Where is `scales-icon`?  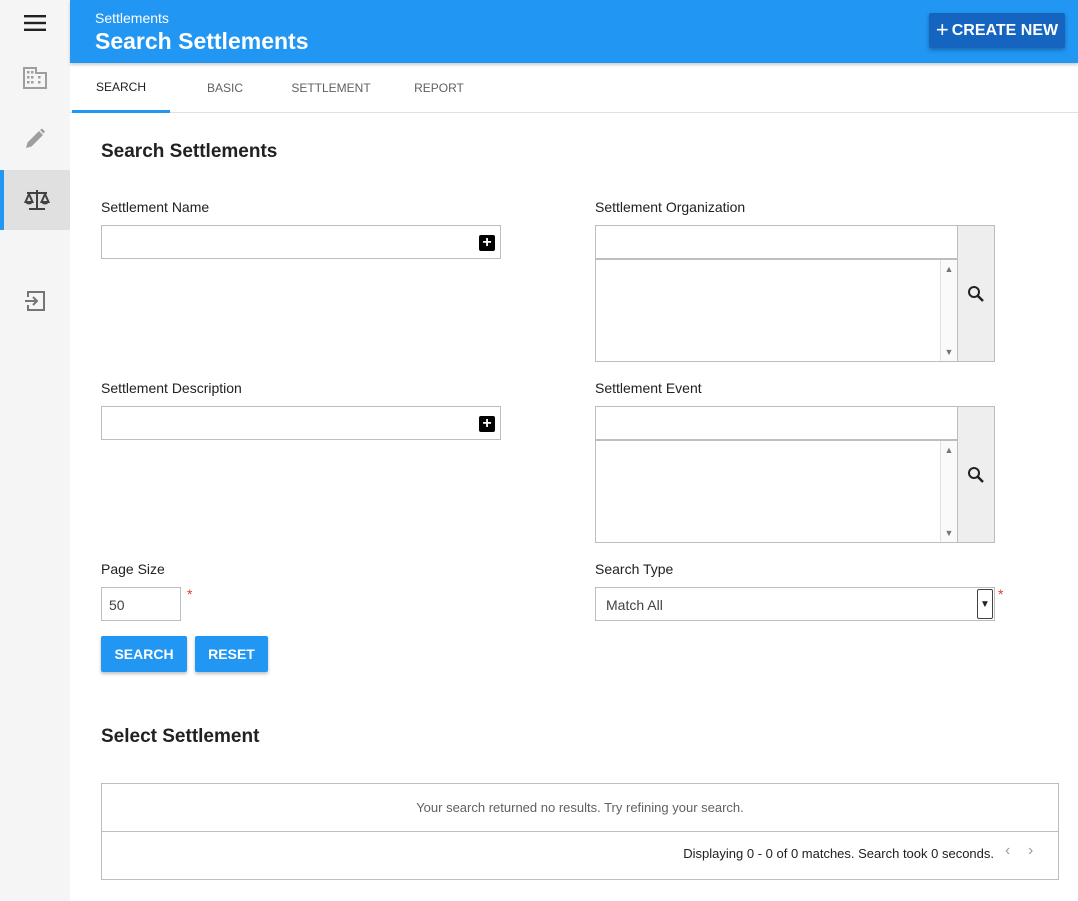 scales-icon is located at coordinates (37, 200).